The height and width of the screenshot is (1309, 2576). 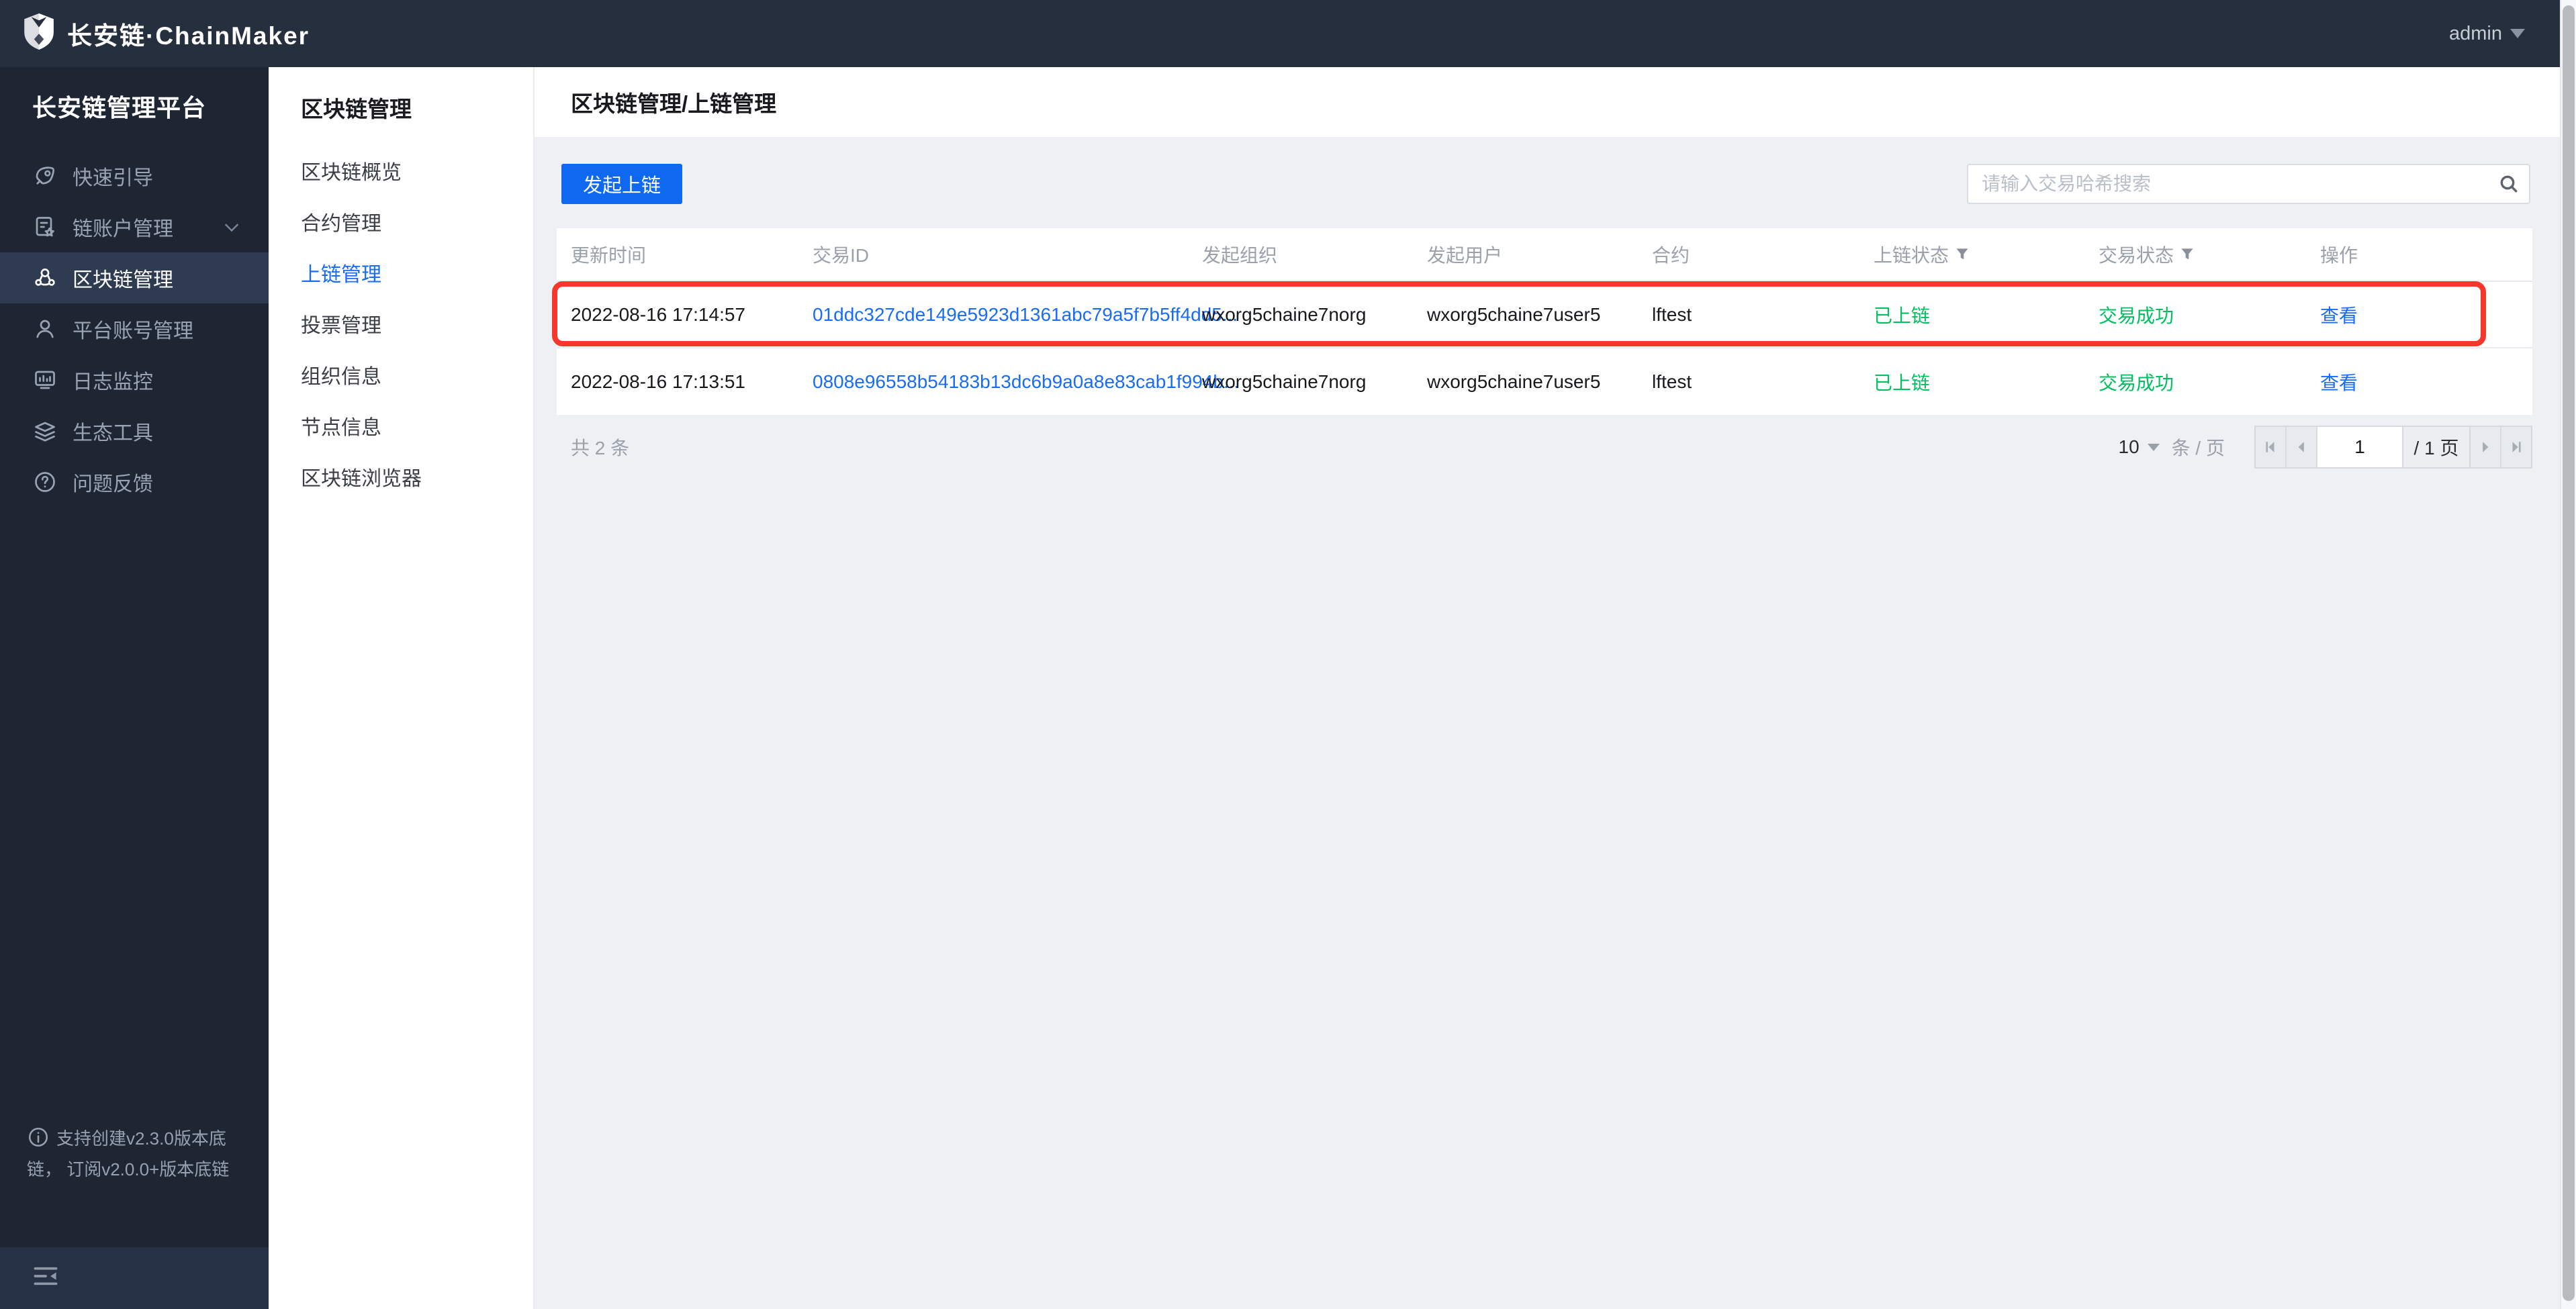 I want to click on layers-icon, so click(x=45, y=431).